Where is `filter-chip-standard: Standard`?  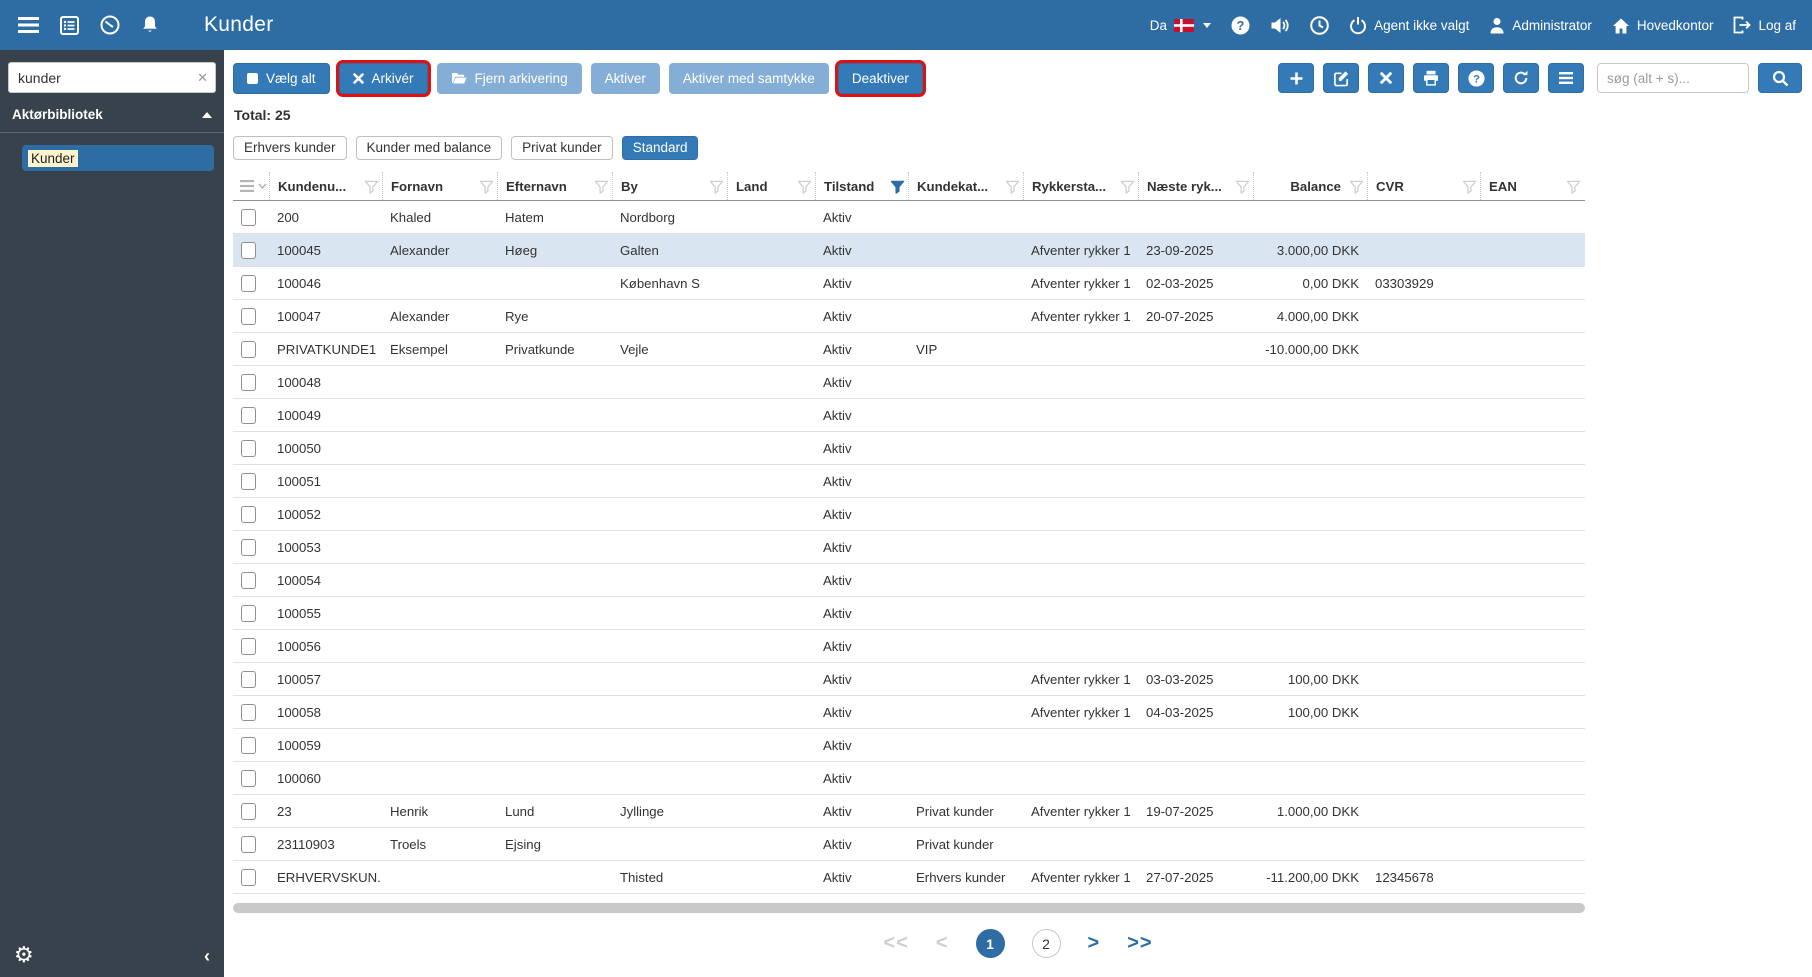
filter-chip-standard: Standard is located at coordinates (660, 148).